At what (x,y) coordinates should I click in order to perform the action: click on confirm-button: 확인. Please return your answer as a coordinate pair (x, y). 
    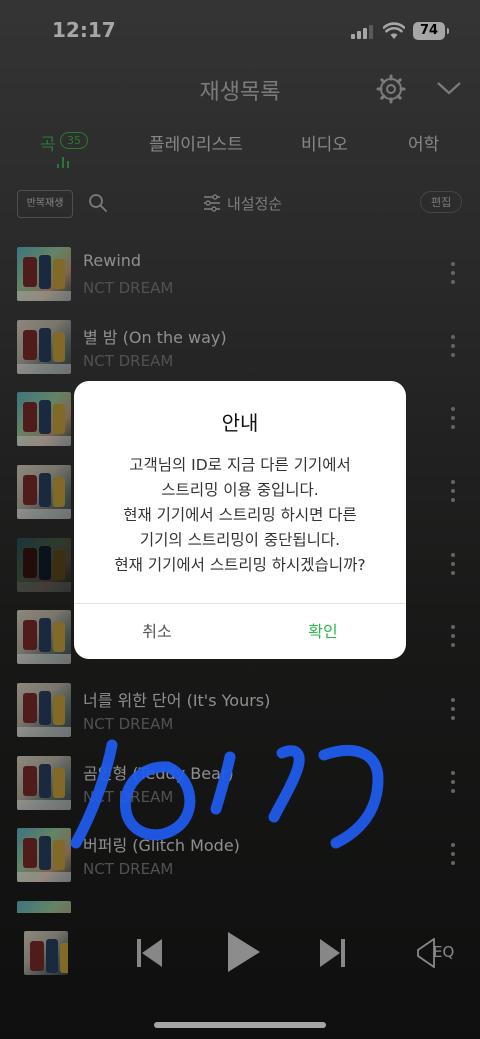
    Looking at the image, I should click on (323, 631).